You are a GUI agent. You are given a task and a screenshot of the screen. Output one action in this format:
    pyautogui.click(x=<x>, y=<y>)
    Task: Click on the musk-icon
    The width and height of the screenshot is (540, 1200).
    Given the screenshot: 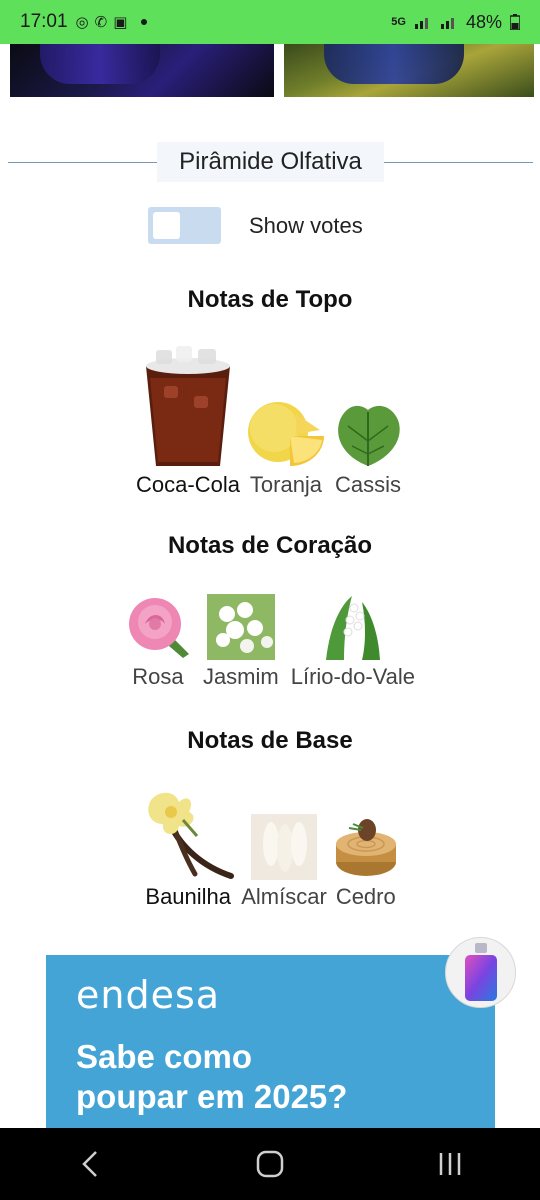 What is the action you would take?
    pyautogui.click(x=284, y=847)
    